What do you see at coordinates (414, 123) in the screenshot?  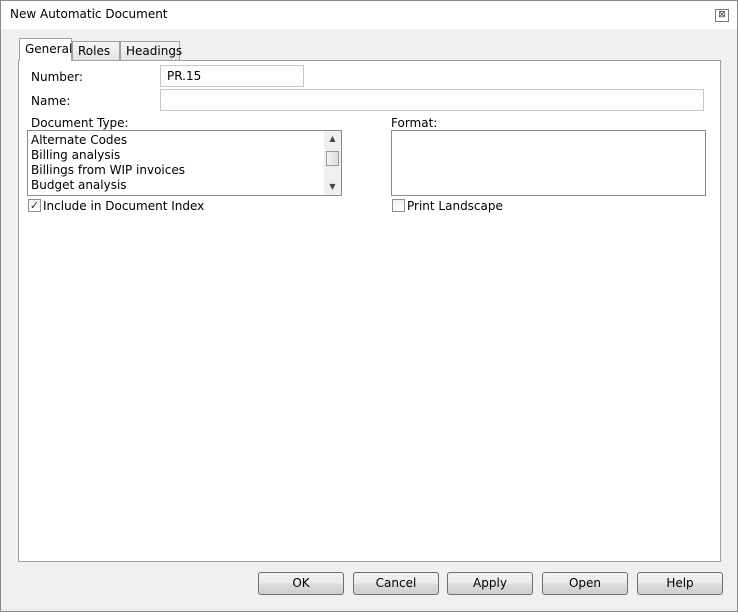 I see `format-label: Format:` at bounding box center [414, 123].